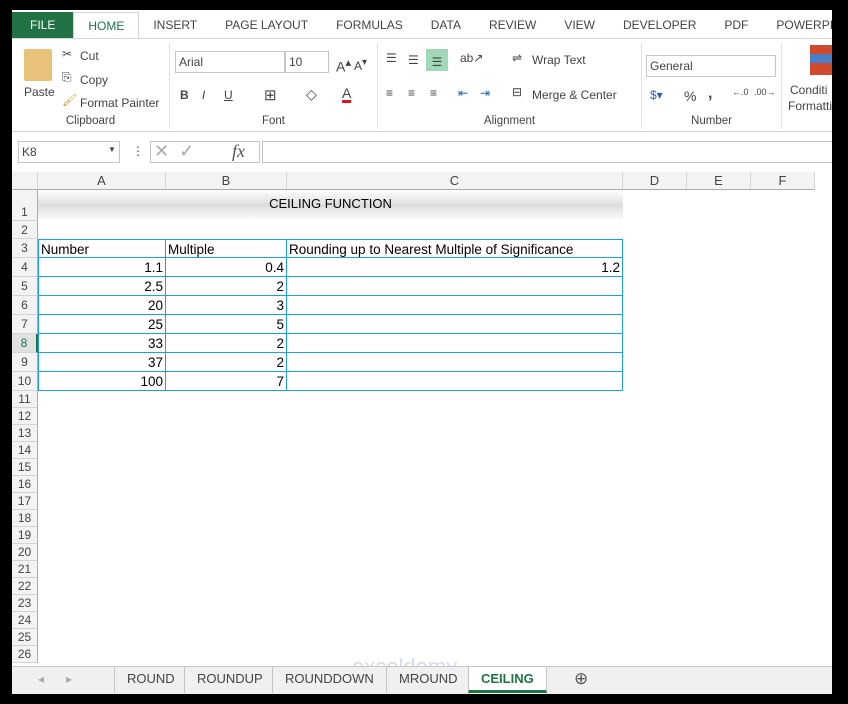 Image resolution: width=848 pixels, height=704 pixels. Describe the element at coordinates (25, 654) in the screenshot. I see `row-header-26: 26` at that location.